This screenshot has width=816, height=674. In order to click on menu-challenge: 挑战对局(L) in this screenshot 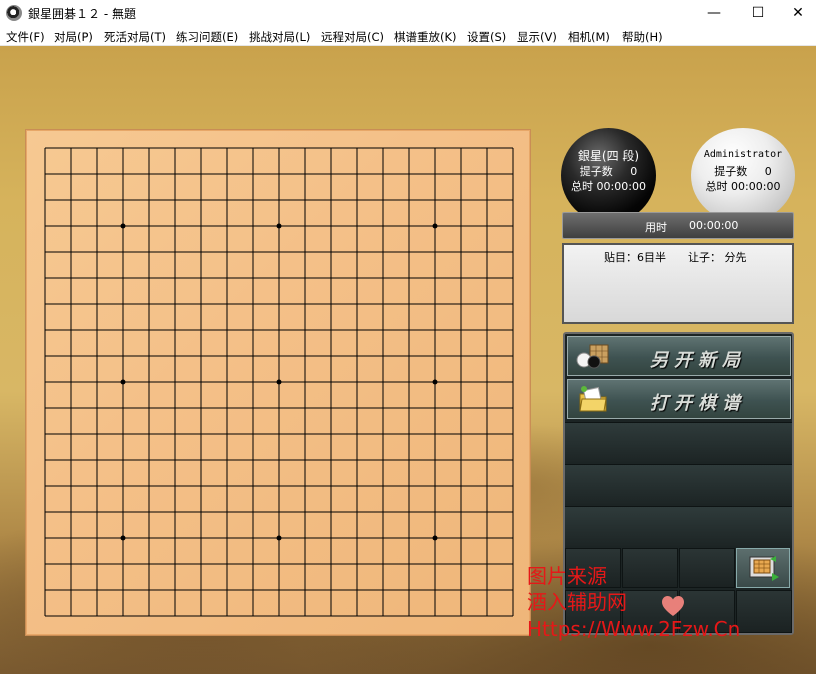, I will do `click(279, 37)`.